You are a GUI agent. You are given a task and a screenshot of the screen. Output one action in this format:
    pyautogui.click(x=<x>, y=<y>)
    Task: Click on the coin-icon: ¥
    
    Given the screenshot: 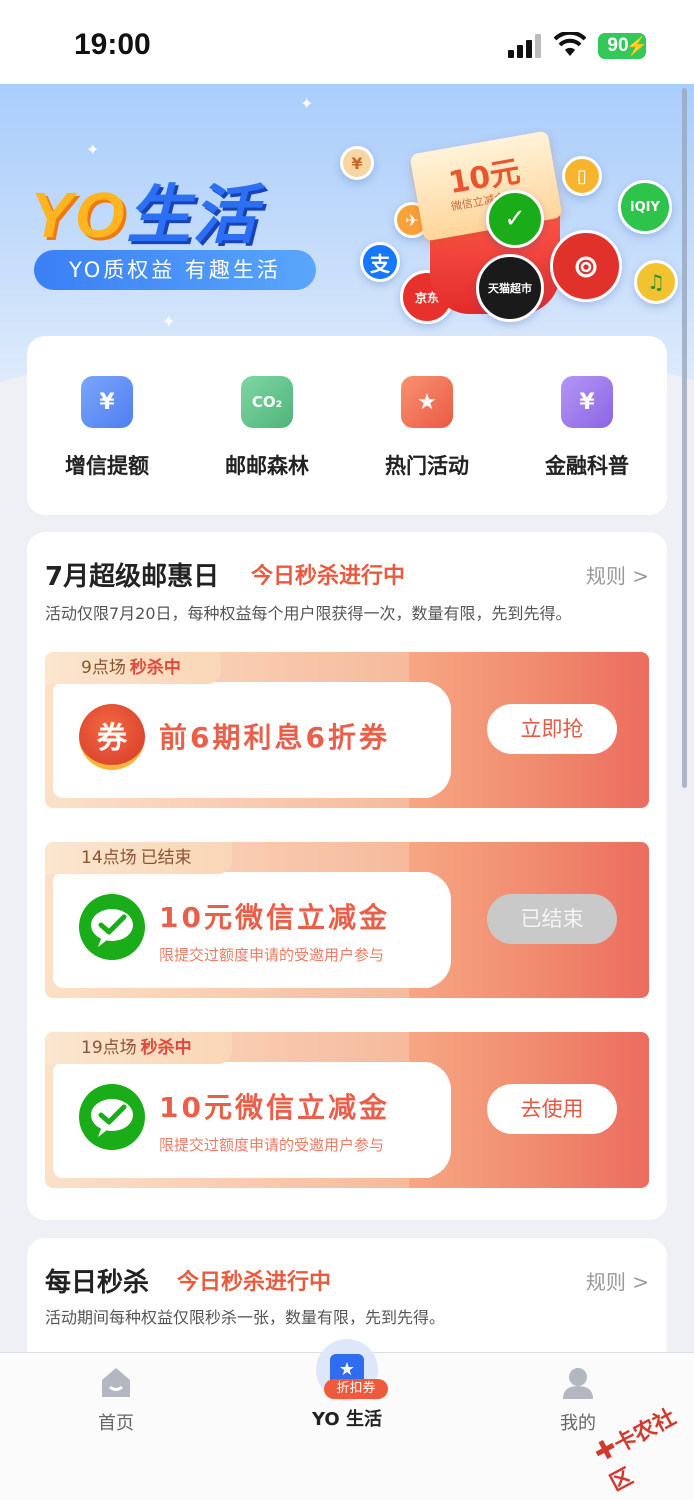 What is the action you would take?
    pyautogui.click(x=357, y=163)
    